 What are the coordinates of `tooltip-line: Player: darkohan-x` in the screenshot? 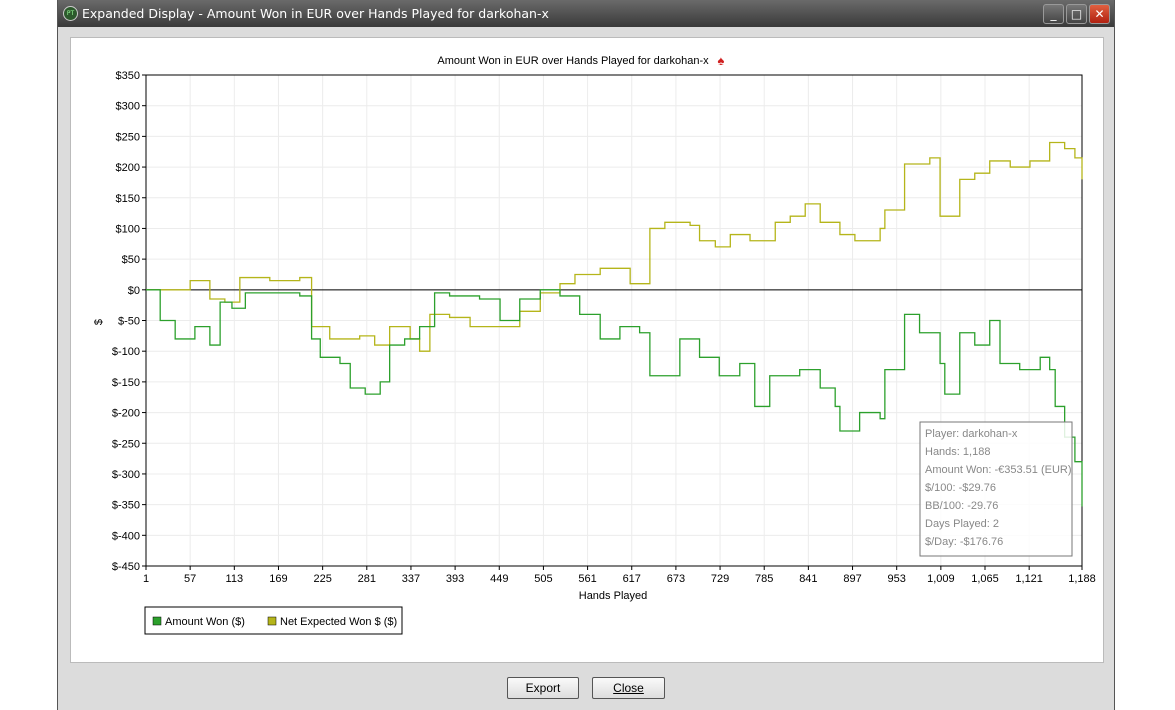 It's located at (971, 434).